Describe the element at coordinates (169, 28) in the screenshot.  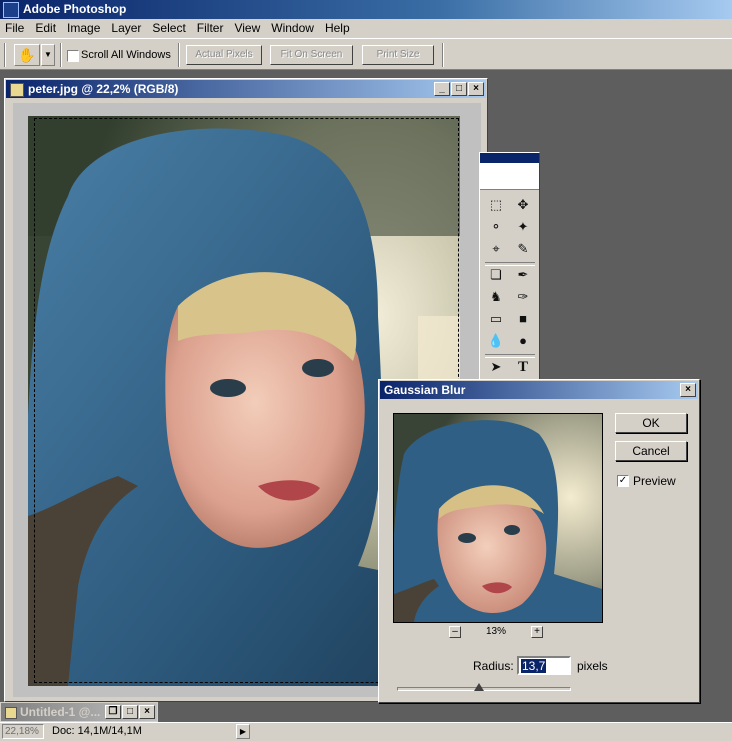
I see `menu-select: Select` at that location.